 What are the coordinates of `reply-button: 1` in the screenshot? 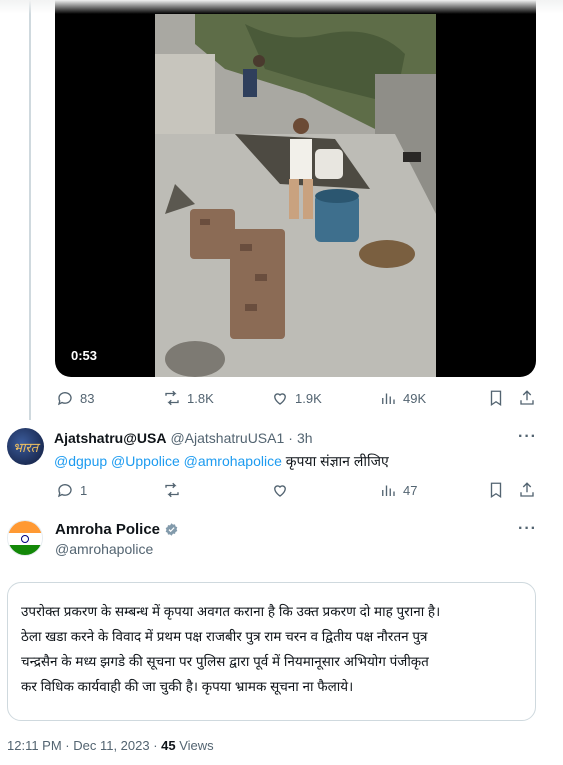 It's located at (71, 490).